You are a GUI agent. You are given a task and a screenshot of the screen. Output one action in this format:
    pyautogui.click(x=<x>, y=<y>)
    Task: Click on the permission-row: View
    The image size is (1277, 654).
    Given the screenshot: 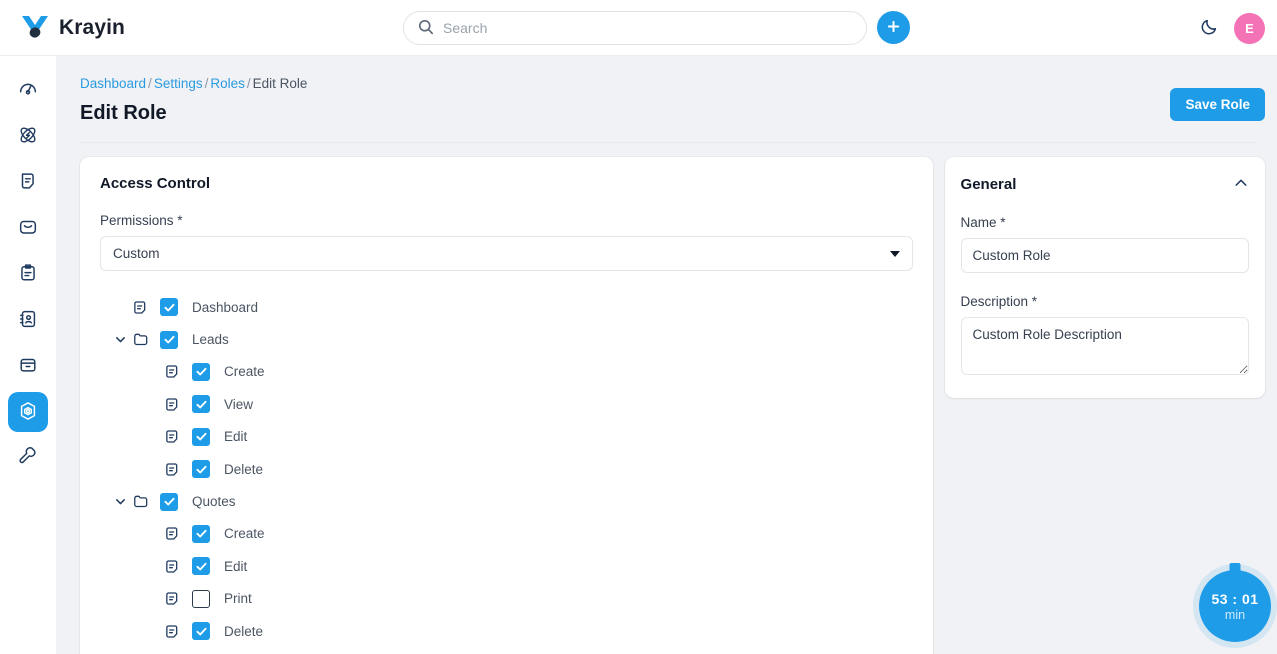 What is the action you would take?
    pyautogui.click(x=506, y=404)
    